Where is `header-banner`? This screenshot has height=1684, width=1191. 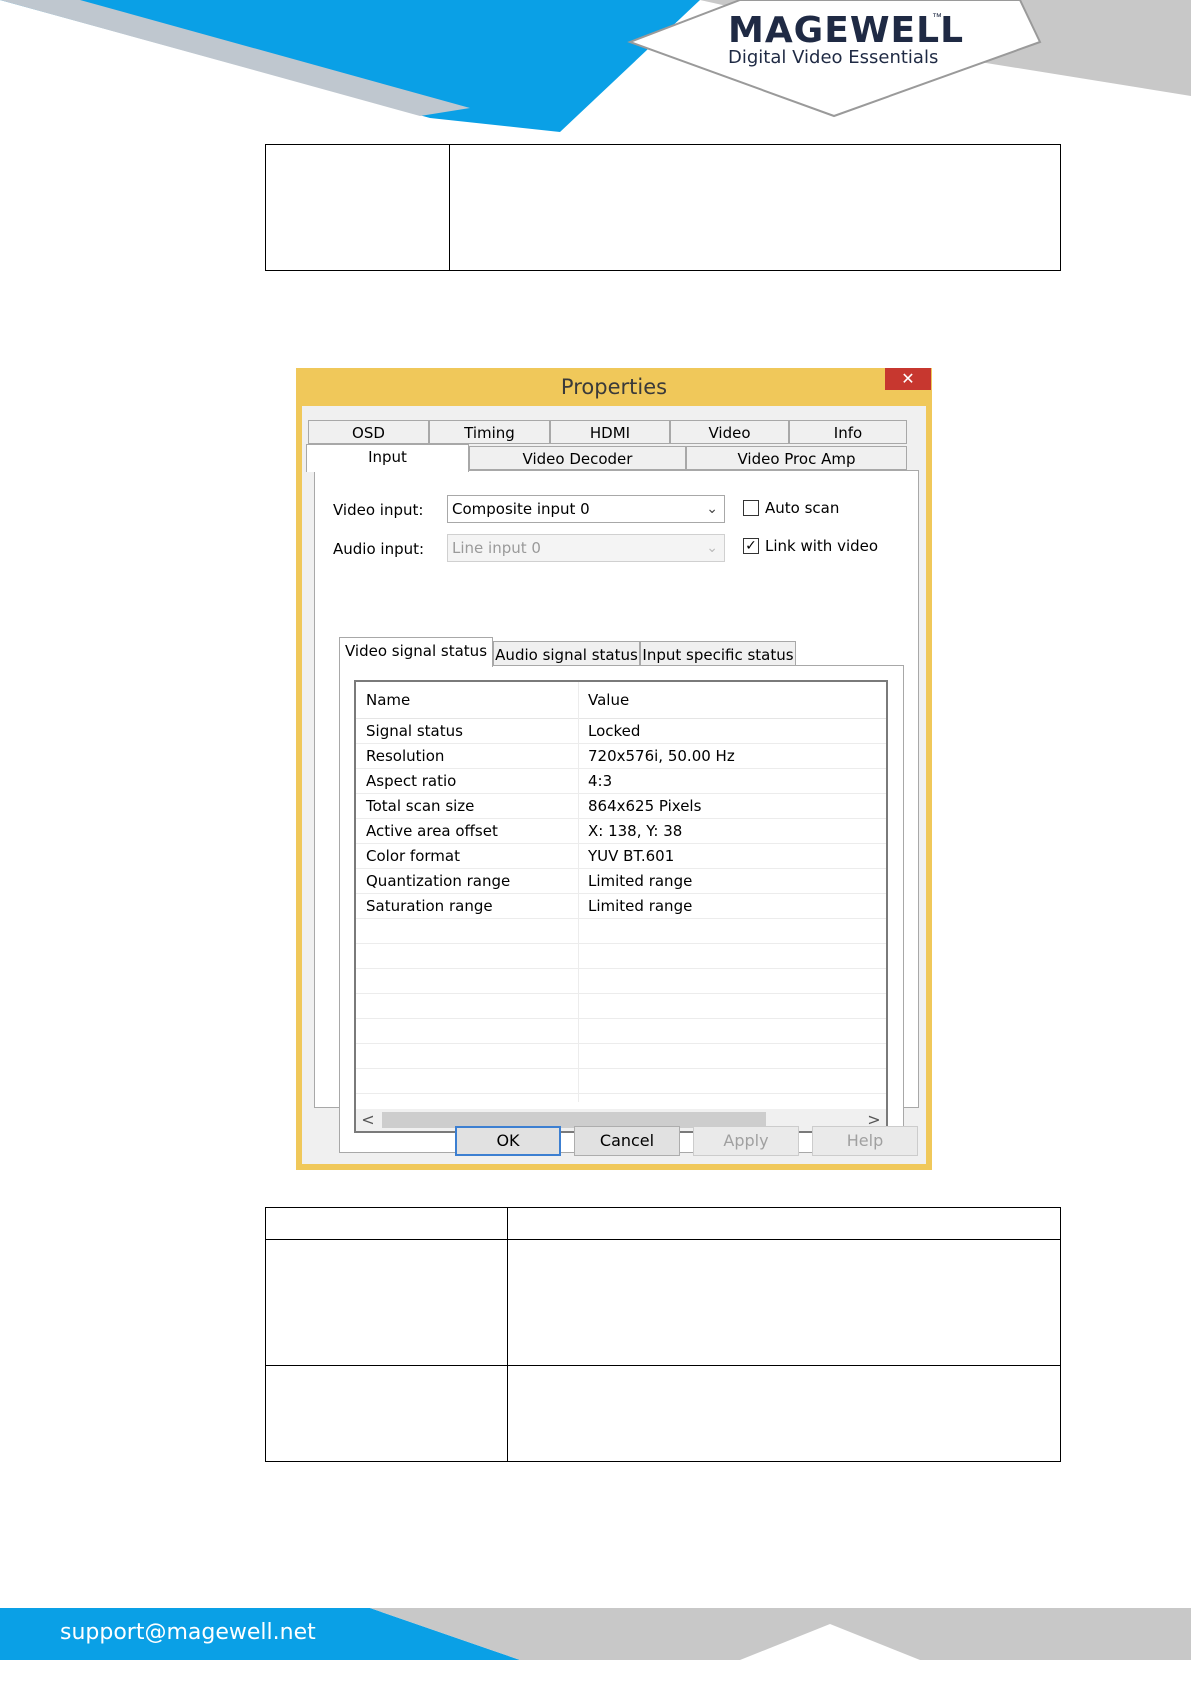
header-banner is located at coordinates (595, 66).